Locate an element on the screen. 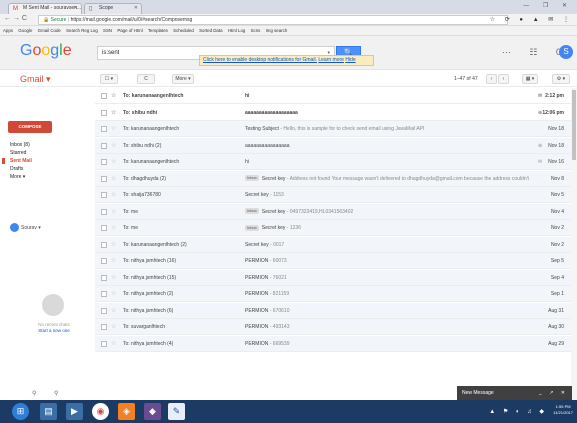 Image resolution: width=577 pixels, height=423 pixels. extension-icons: ☆ ⟳ ● ▲ ✉ ⋮ is located at coordinates (531, 19).